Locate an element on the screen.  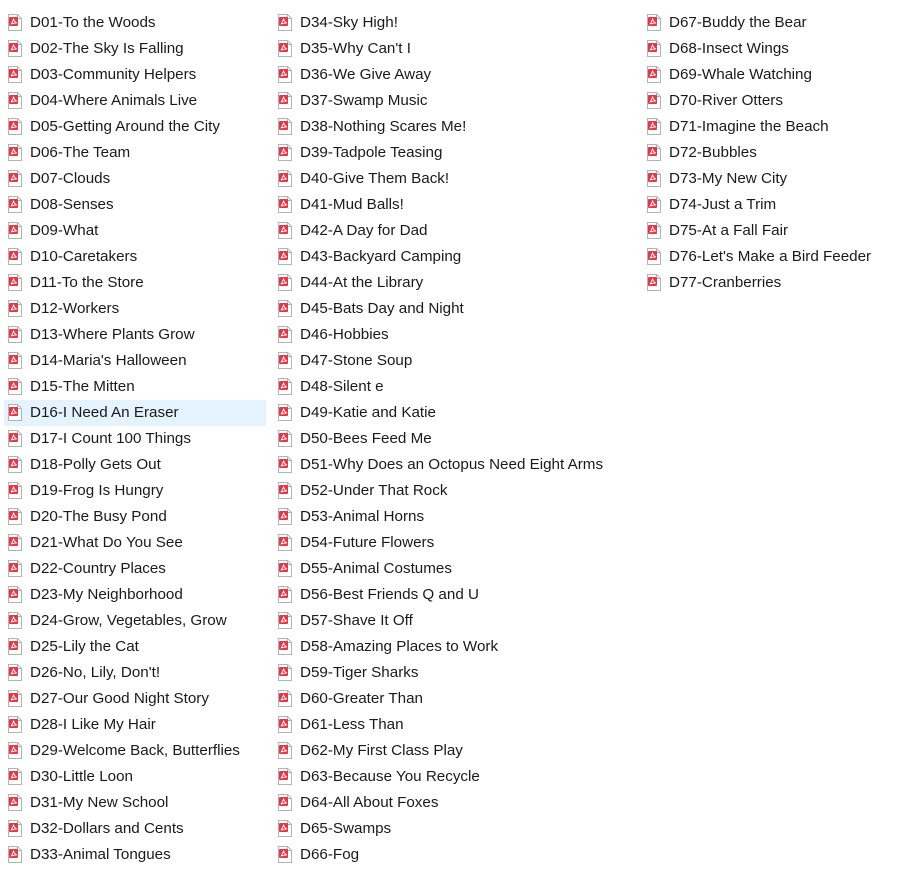
file-item: D59-Tiger Sharks is located at coordinates (454, 673).